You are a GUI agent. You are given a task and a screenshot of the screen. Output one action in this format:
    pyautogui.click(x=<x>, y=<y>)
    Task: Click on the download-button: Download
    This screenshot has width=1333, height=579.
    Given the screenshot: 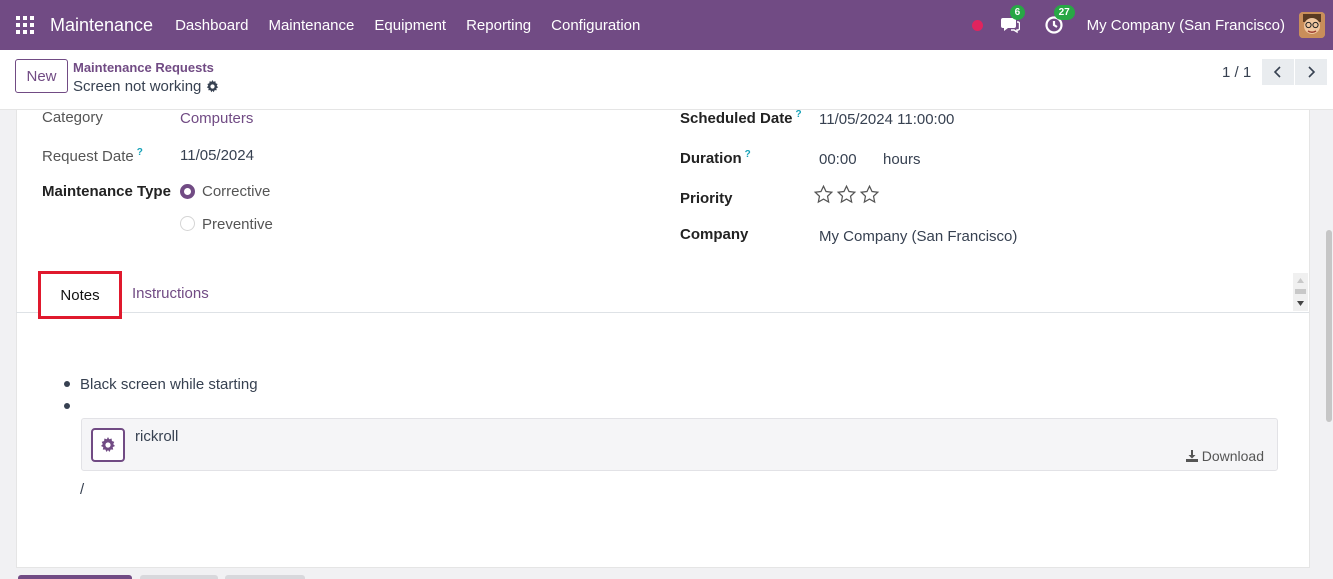 What is the action you would take?
    pyautogui.click(x=1224, y=456)
    